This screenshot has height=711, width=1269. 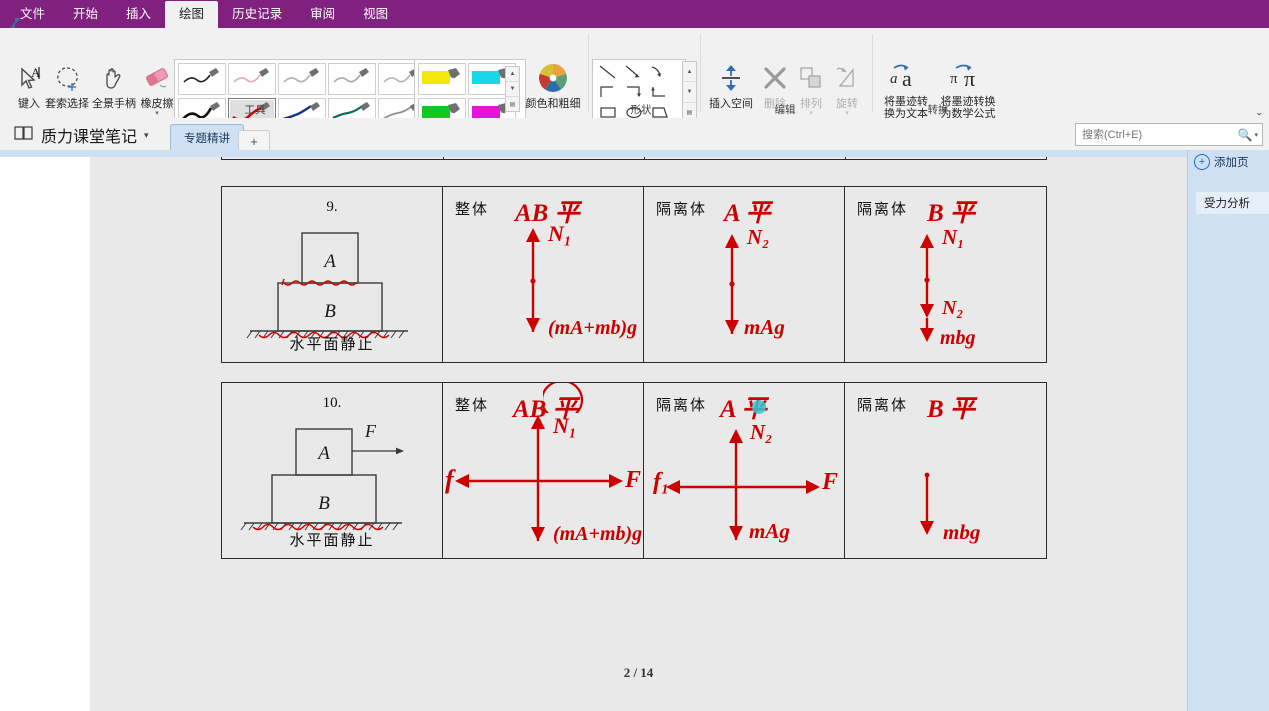 I want to click on table-partial-previous-row: V ~~~ g, so click(x=634, y=158).